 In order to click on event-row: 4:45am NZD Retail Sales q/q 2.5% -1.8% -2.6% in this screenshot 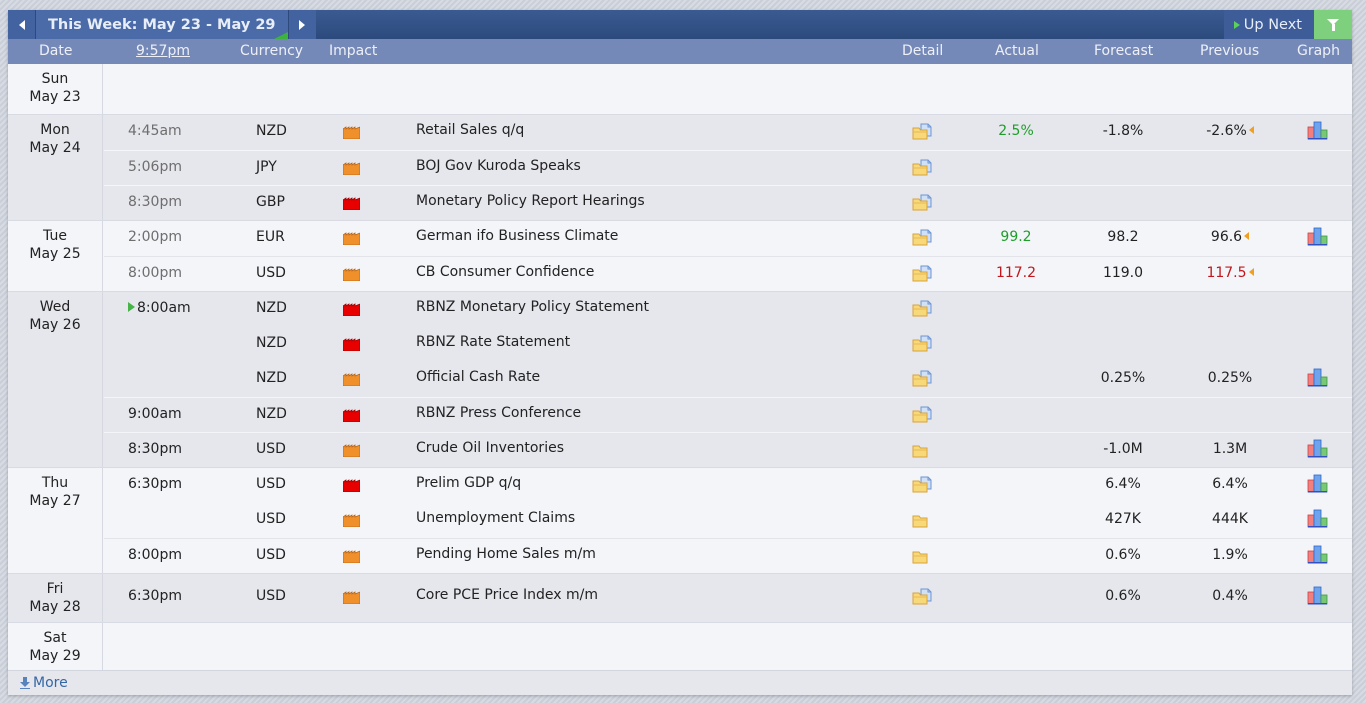, I will do `click(728, 132)`.